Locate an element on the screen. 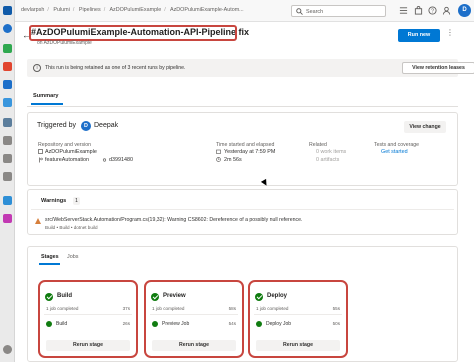 The width and height of the screenshot is (474, 362). user-settings-icon is located at coordinates (446, 10).